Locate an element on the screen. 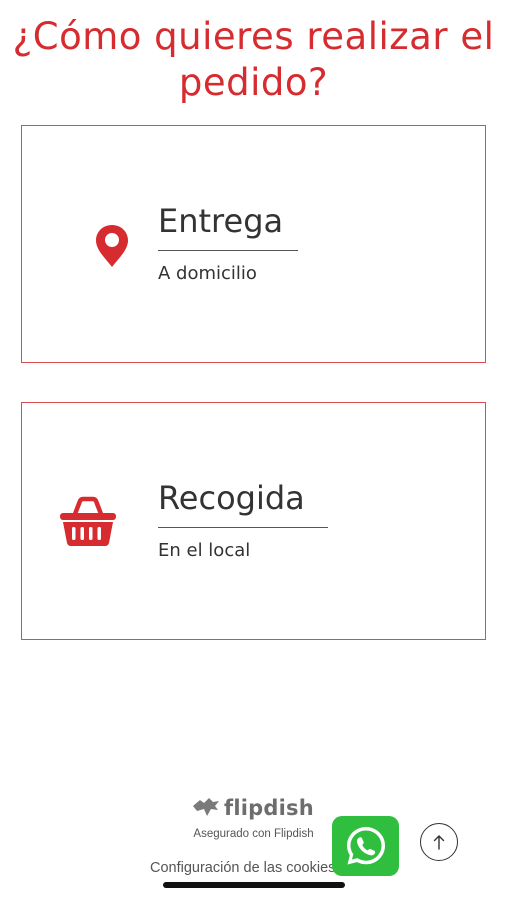 The width and height of the screenshot is (507, 900). secured-by-text: Asegurado con Flipdish is located at coordinates (253, 834).